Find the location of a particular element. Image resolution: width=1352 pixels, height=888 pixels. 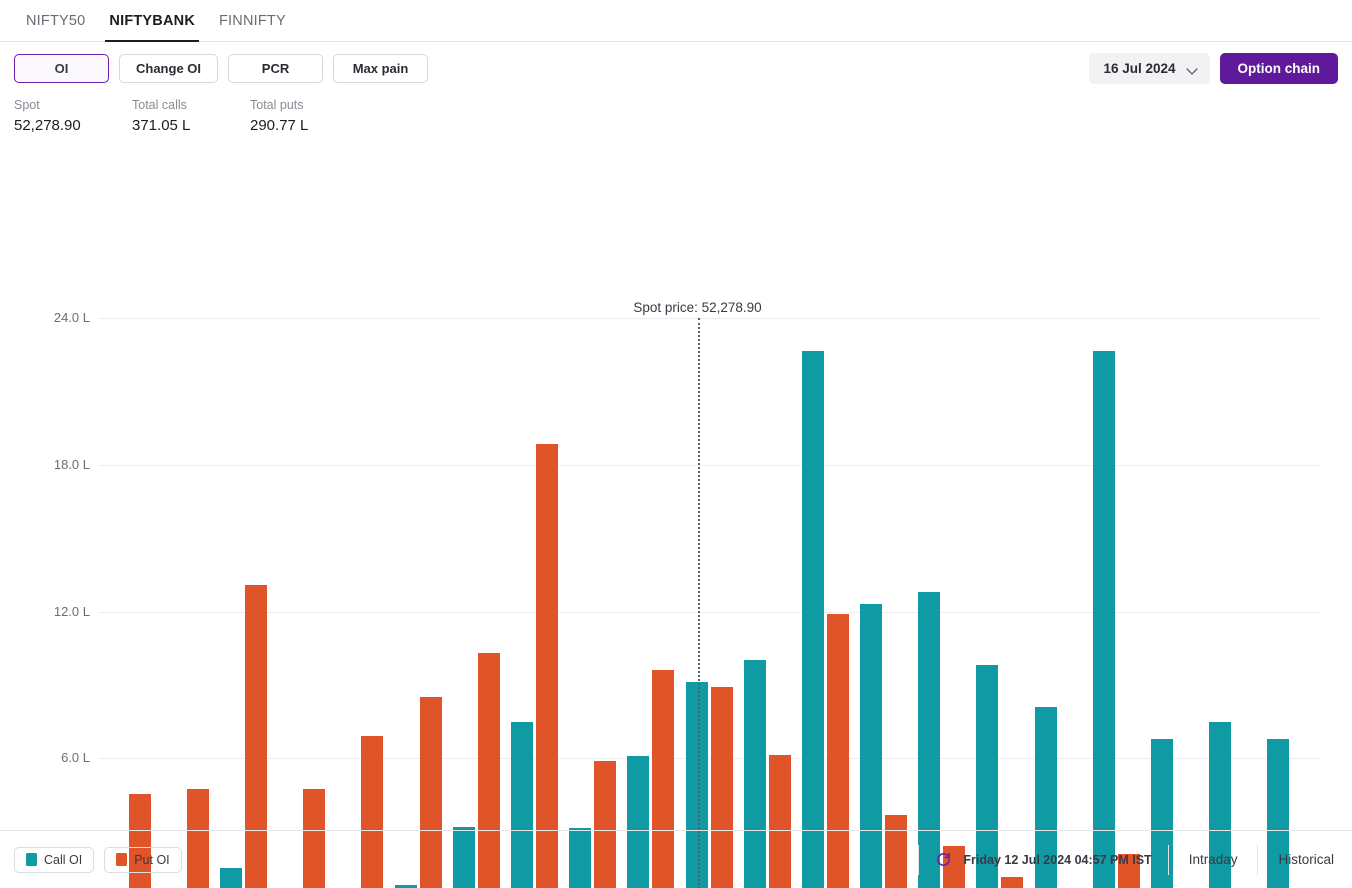

legend-label: Put OI is located at coordinates (152, 859).